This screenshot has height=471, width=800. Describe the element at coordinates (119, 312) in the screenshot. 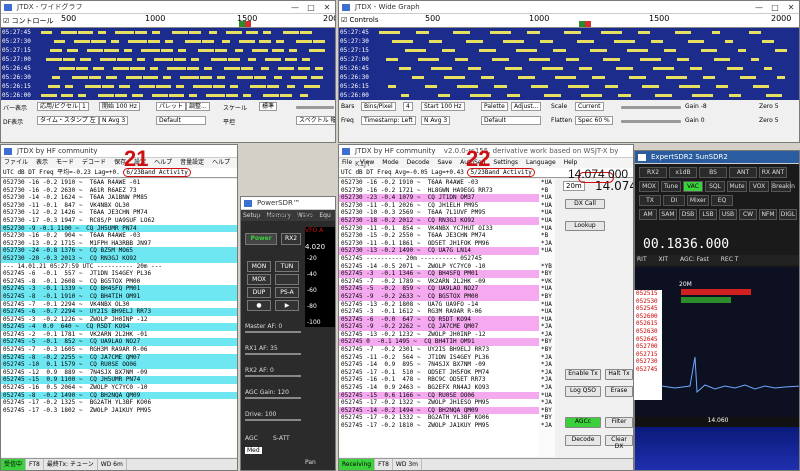

I see `decode-row: 052745 -6 -0.7 2294 ~ UY2IS BH9ELJ RR73` at that location.